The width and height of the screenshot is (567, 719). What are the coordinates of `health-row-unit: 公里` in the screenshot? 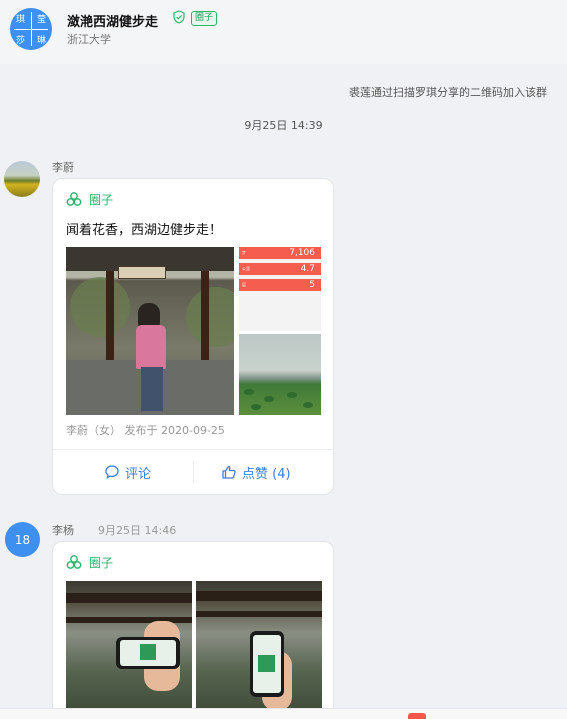 It's located at (246, 268).